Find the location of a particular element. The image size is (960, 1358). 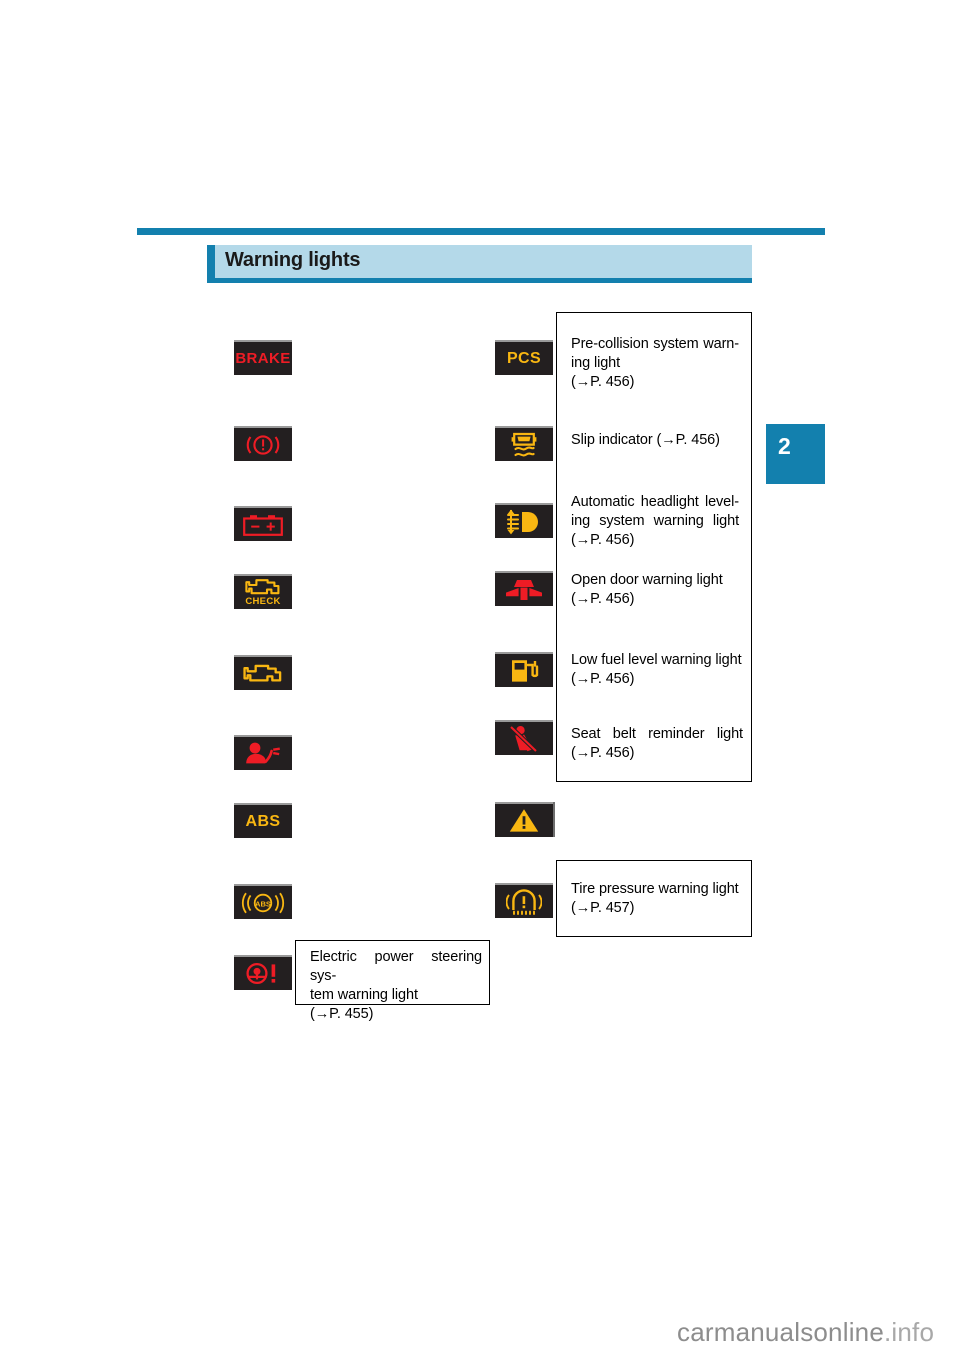

seat-belt-reminder-icon is located at coordinates (524, 737).